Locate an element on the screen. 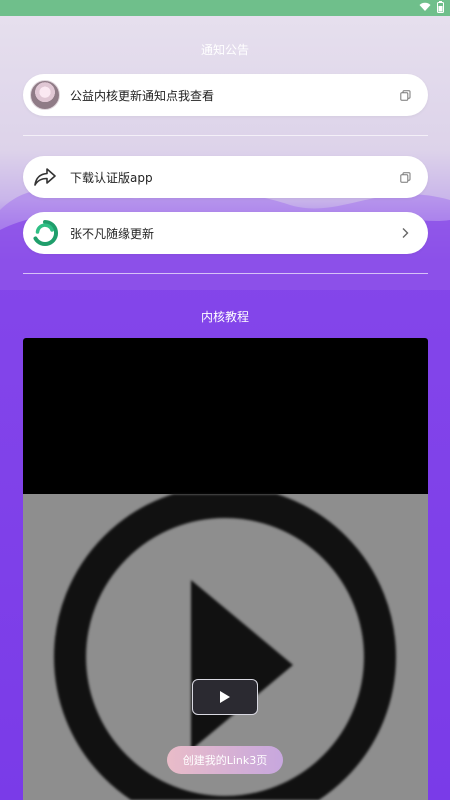 Image resolution: width=450 pixels, height=800 pixels. download-app-label: 下载认证版app is located at coordinates (111, 177).